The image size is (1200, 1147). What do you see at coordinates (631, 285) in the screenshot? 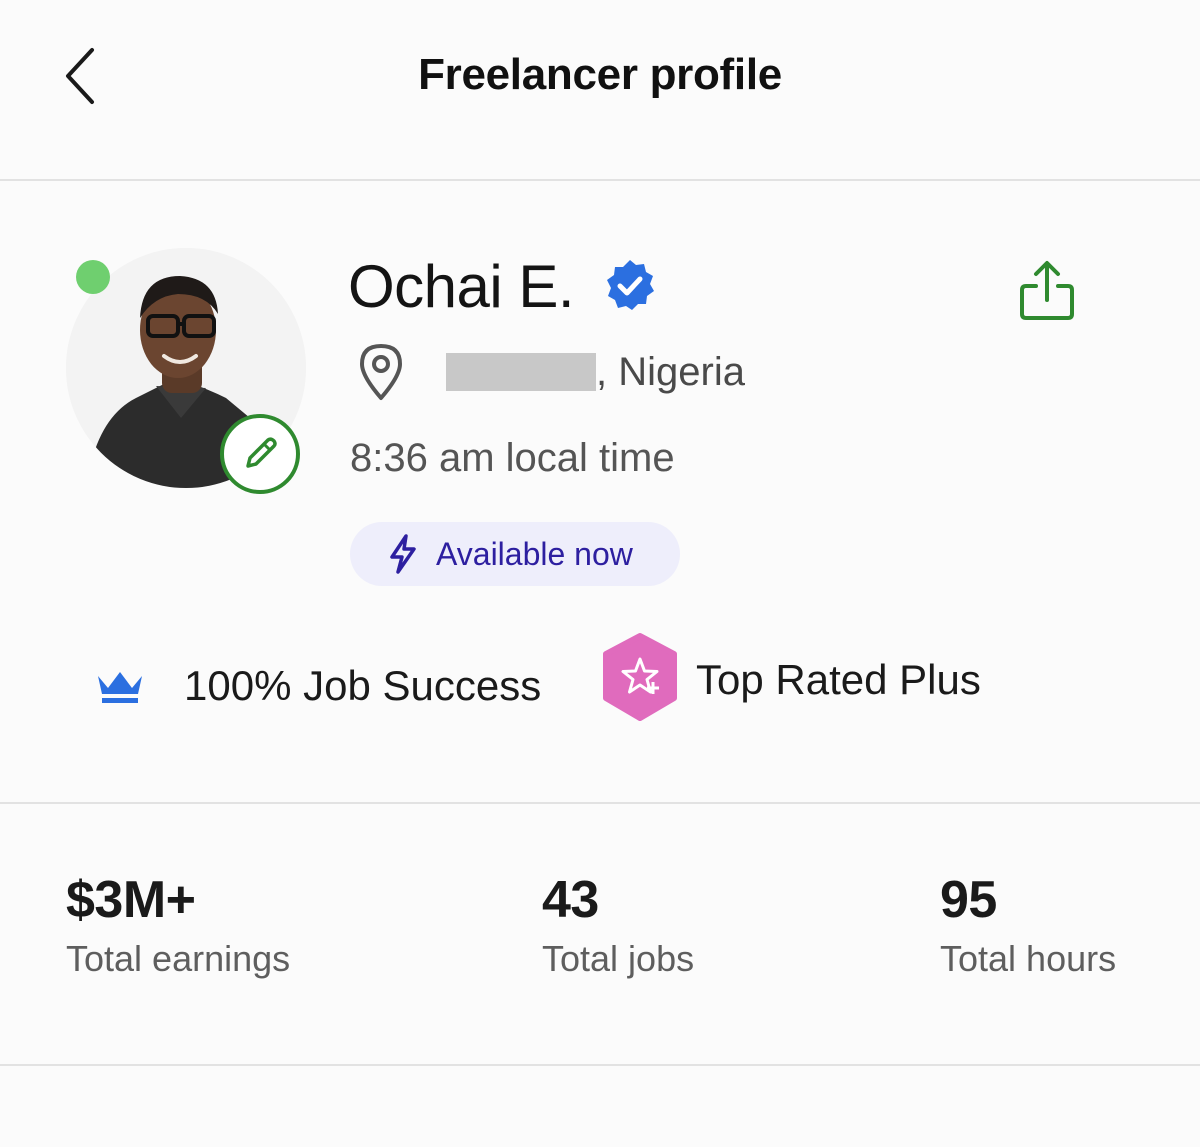
I see `verified-badge-icon` at bounding box center [631, 285].